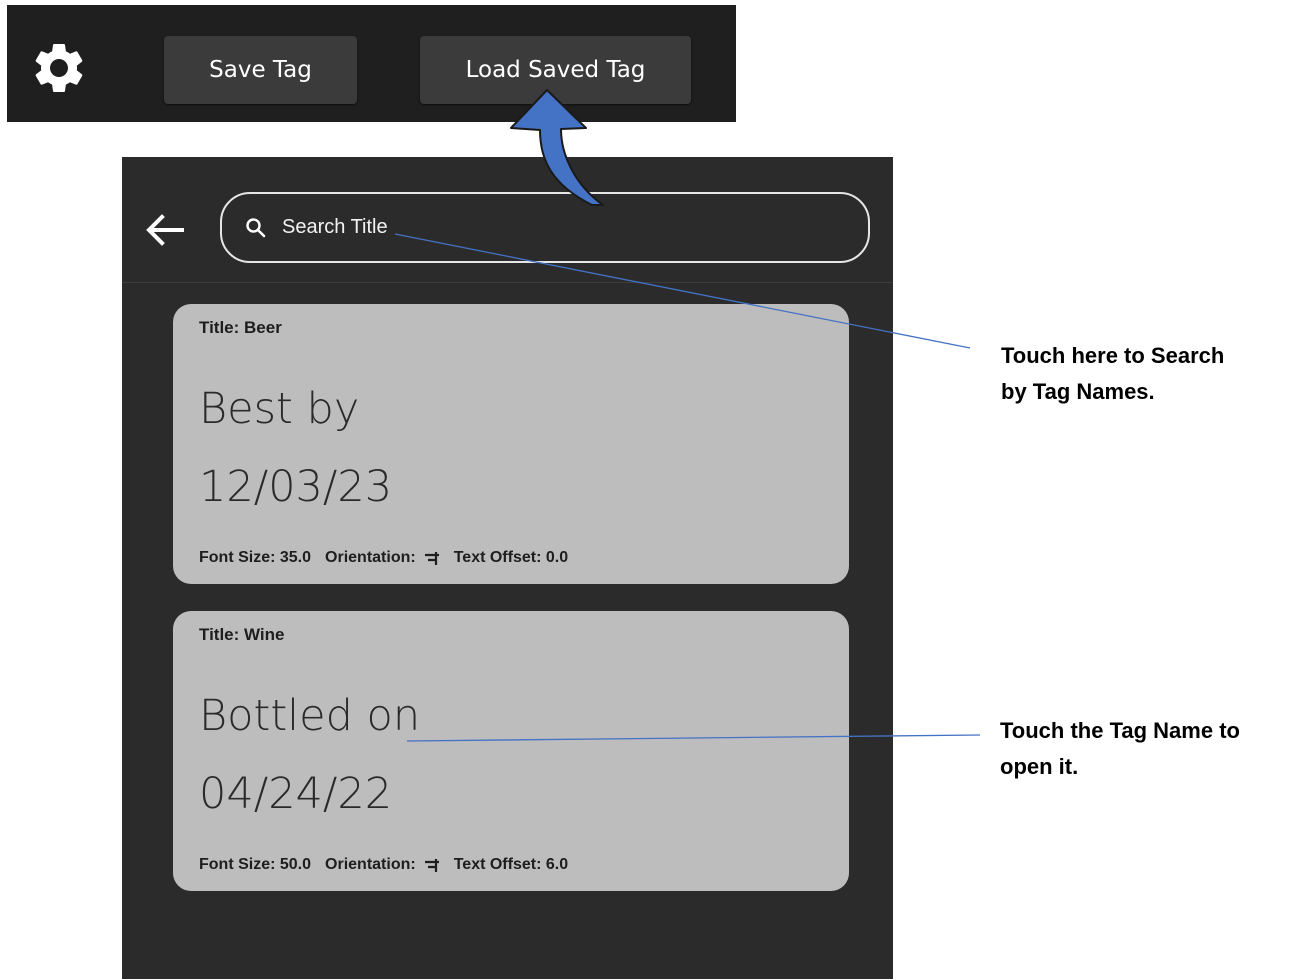 The height and width of the screenshot is (979, 1295). I want to click on tag-text-line: 12/03/23, so click(296, 487).